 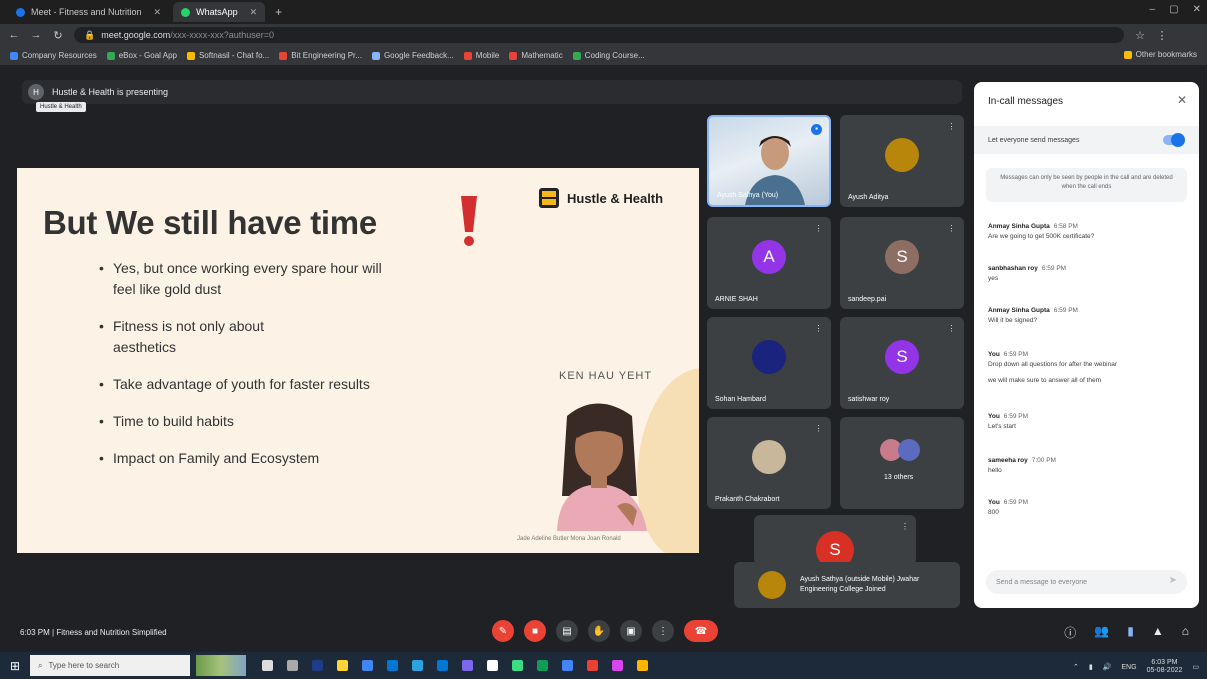 I want to click on close-window-button: ✕, so click(x=1197, y=9).